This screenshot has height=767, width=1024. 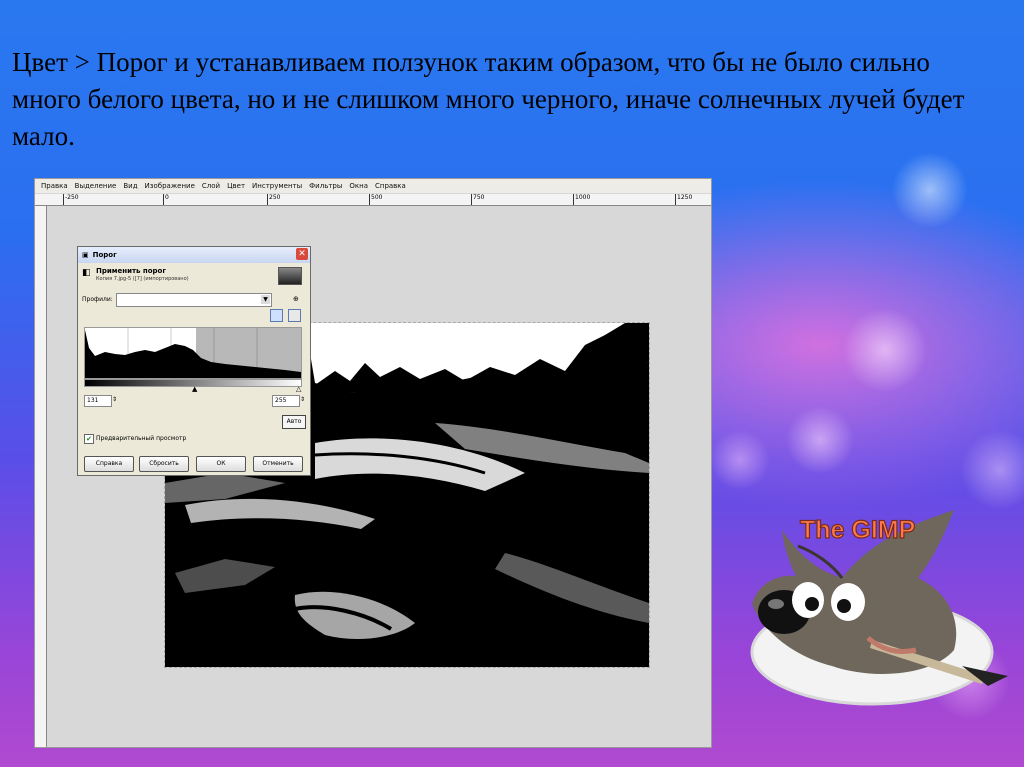 What do you see at coordinates (131, 271) in the screenshot?
I see `dialog-subtitle: Применить порог` at bounding box center [131, 271].